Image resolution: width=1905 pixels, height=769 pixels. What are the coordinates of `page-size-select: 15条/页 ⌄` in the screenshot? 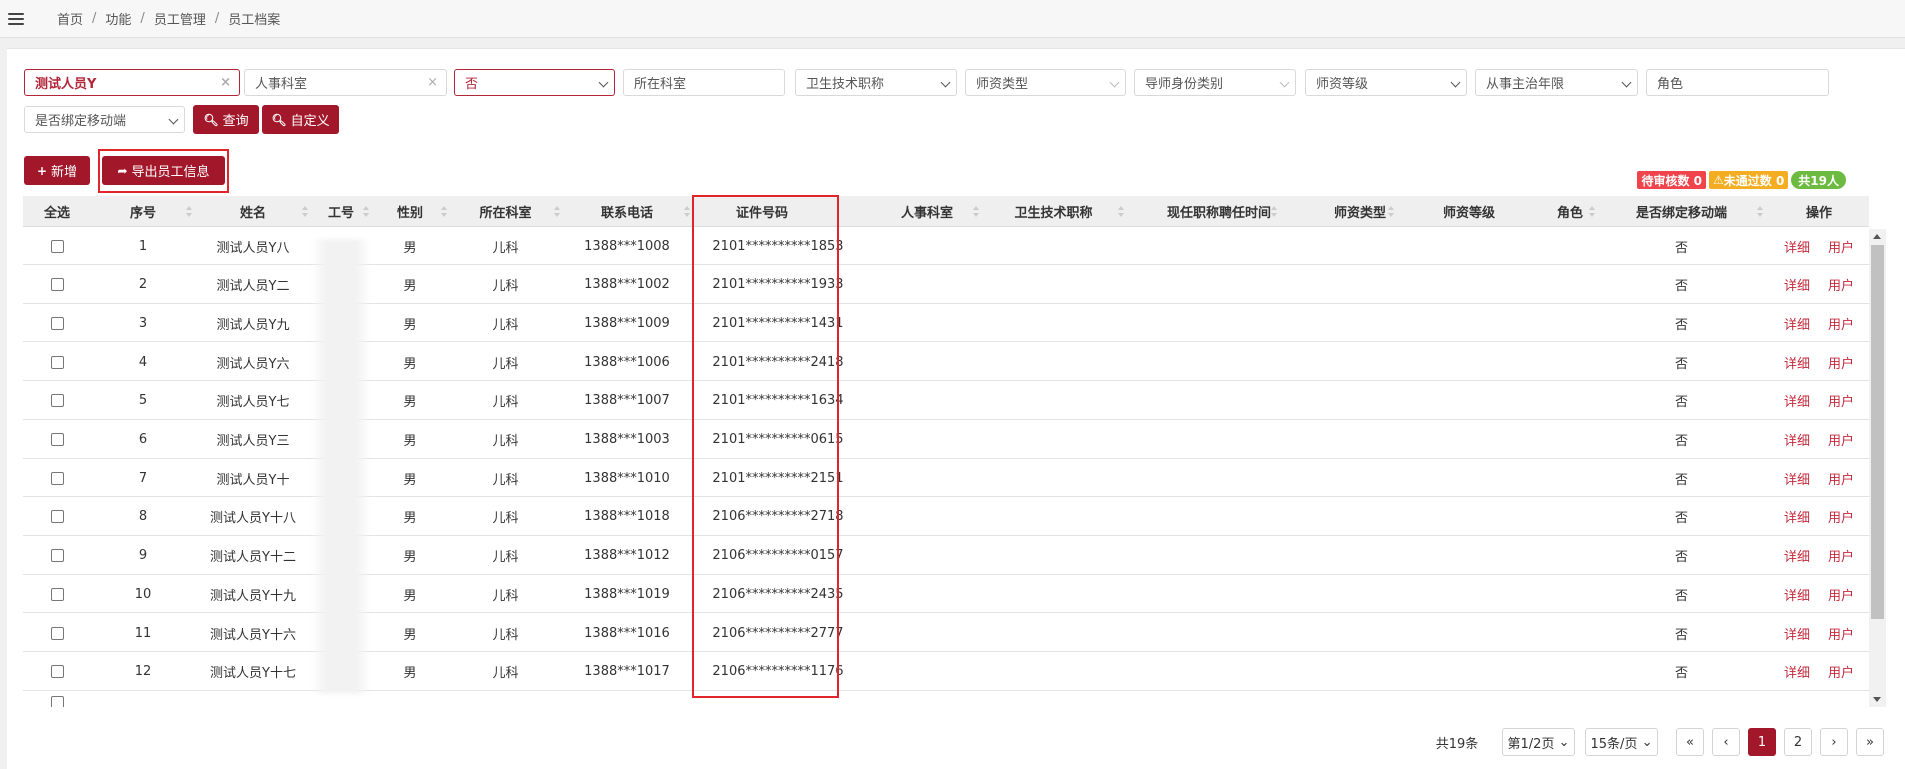 It's located at (1621, 742).